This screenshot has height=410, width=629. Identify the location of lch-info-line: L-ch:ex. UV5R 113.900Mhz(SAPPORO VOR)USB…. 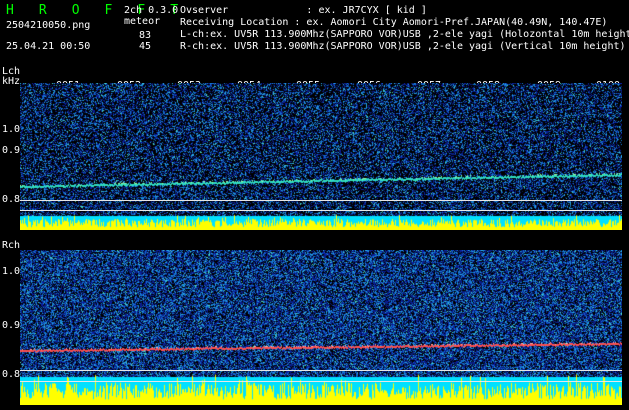
(404, 34).